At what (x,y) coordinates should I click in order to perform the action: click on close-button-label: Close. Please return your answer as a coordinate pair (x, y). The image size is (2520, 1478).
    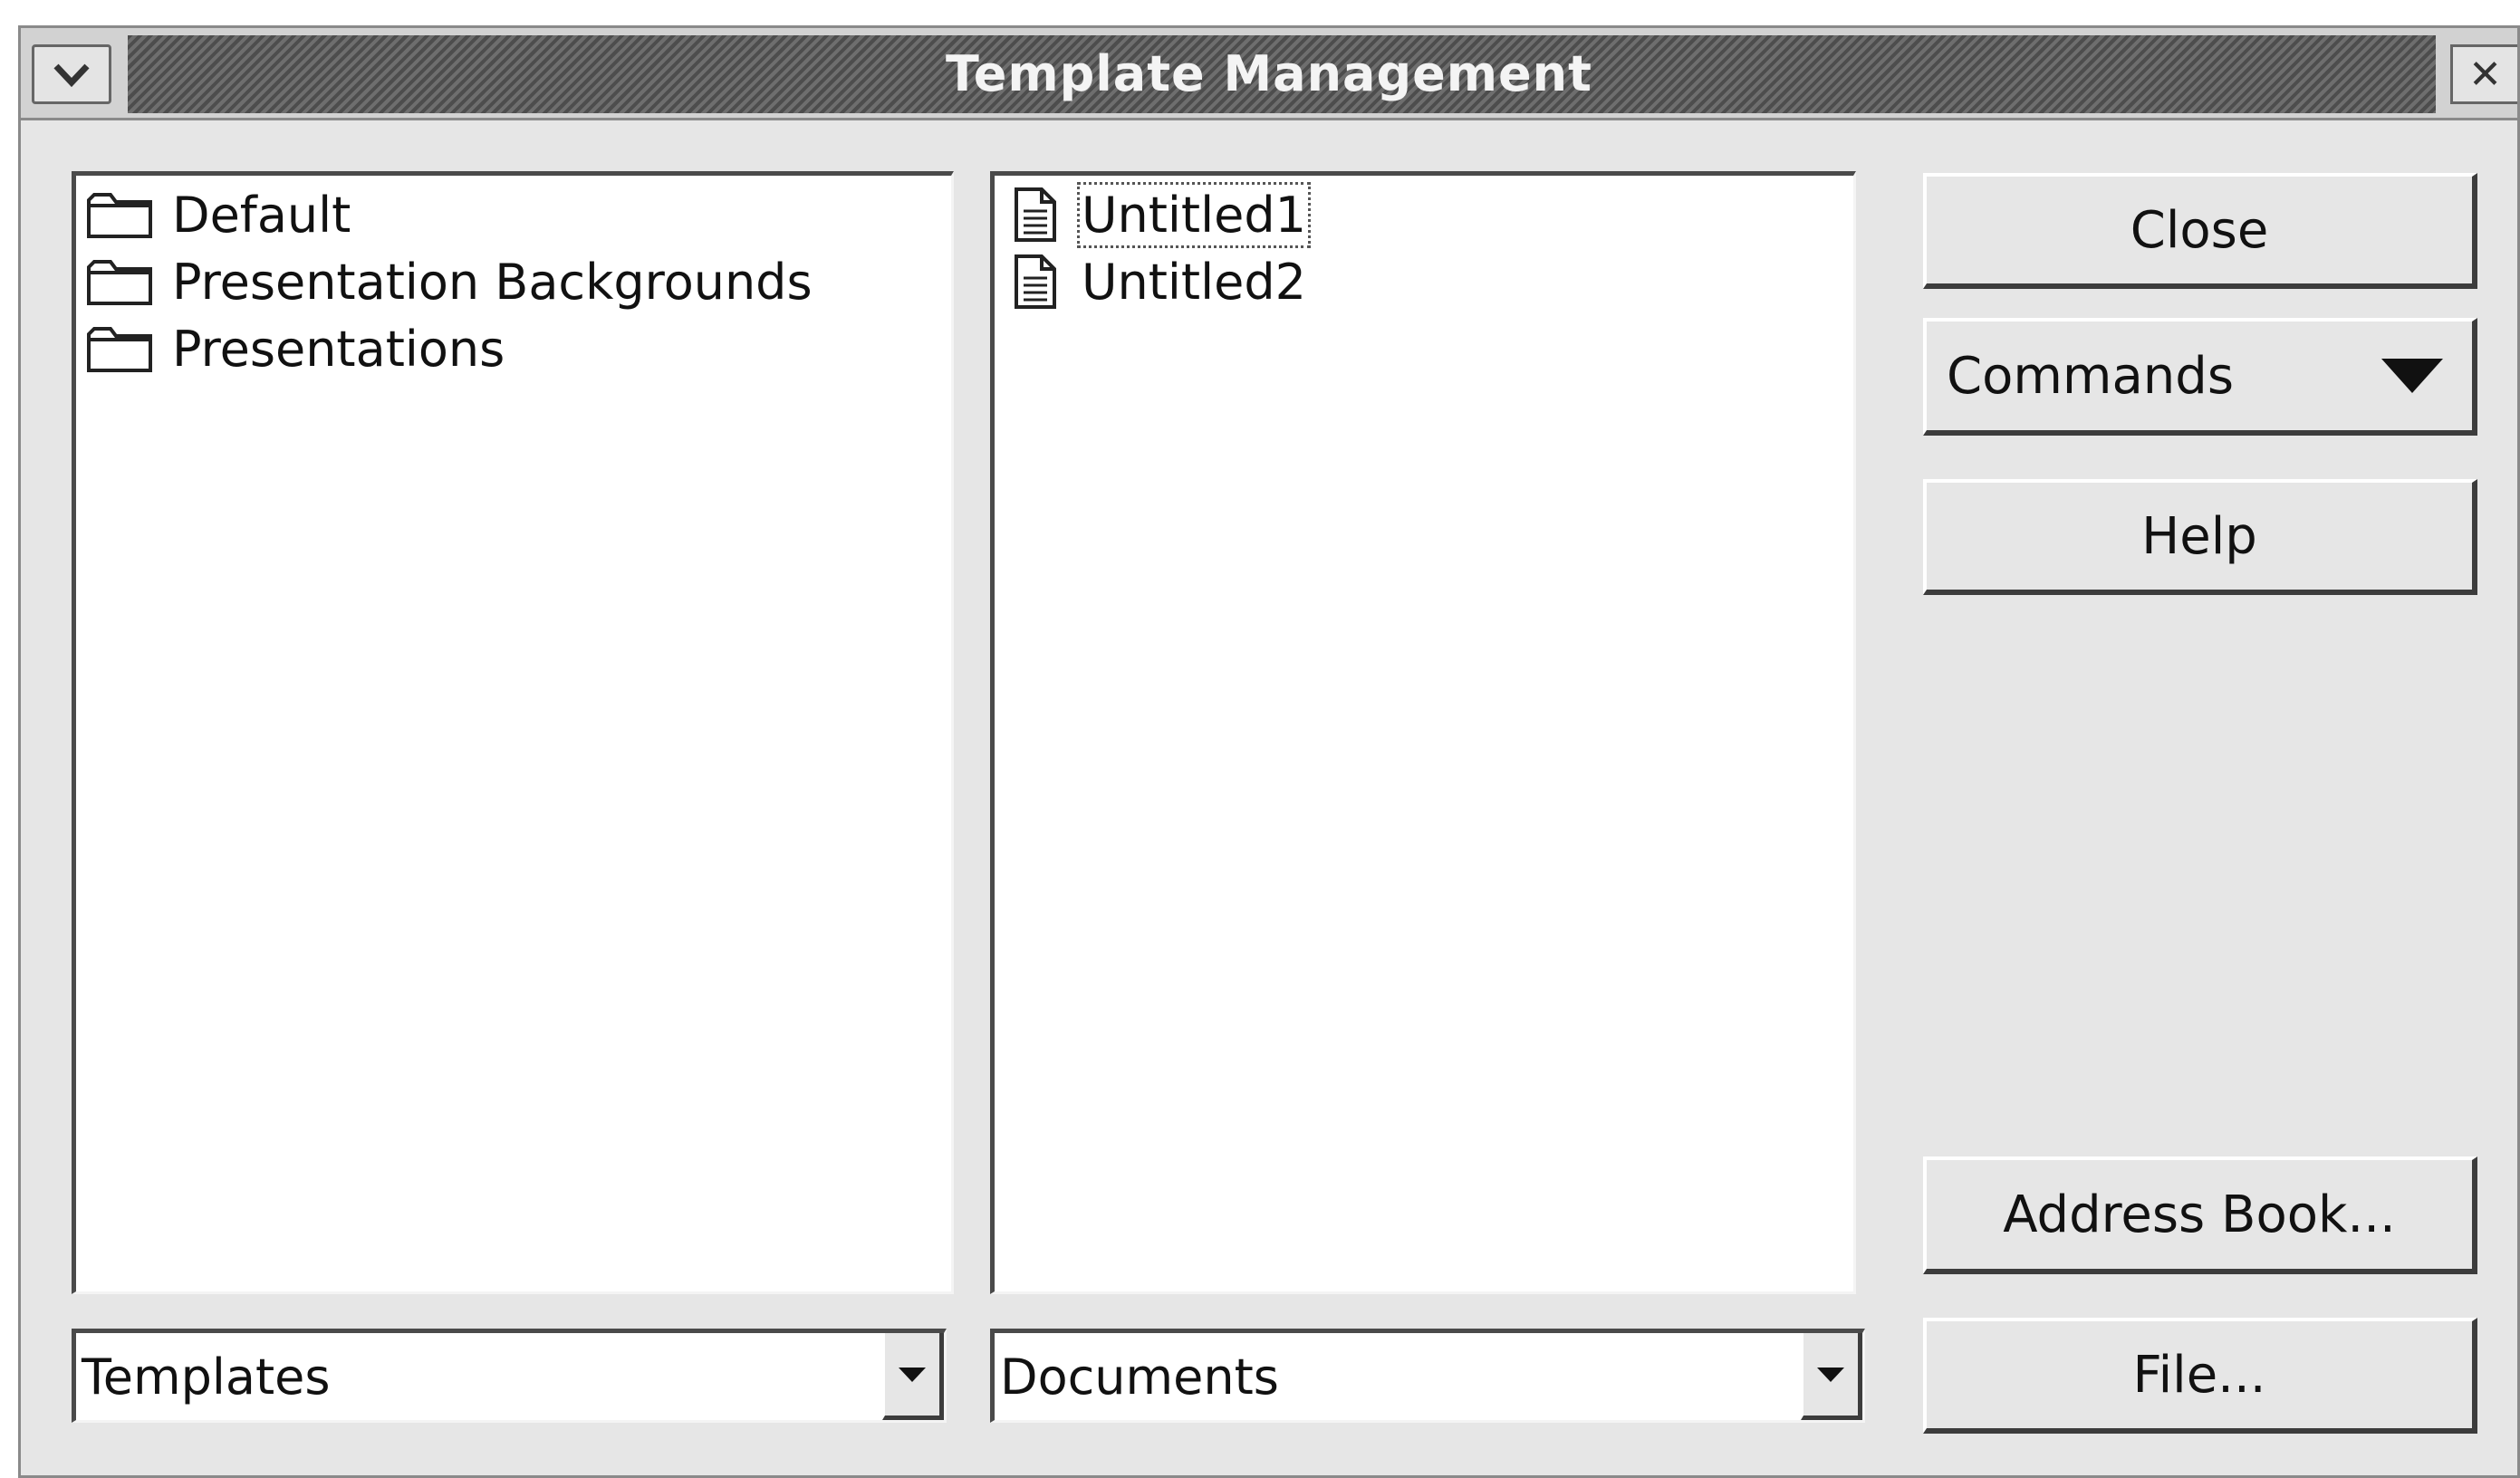
    Looking at the image, I should click on (2199, 230).